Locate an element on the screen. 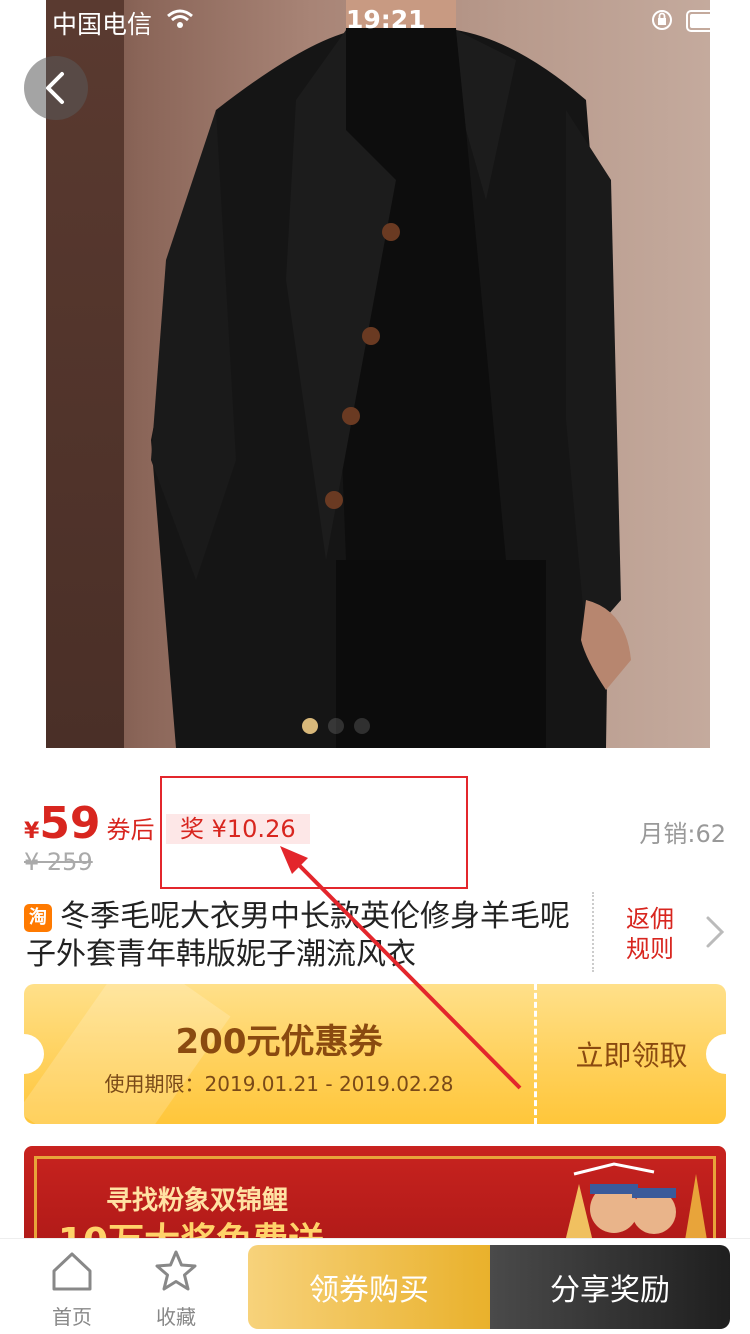 The height and width of the screenshot is (1334, 750). promo-banner: 寻找粉象双锦鲤 10万大奖免费送 is located at coordinates (375, 1196).